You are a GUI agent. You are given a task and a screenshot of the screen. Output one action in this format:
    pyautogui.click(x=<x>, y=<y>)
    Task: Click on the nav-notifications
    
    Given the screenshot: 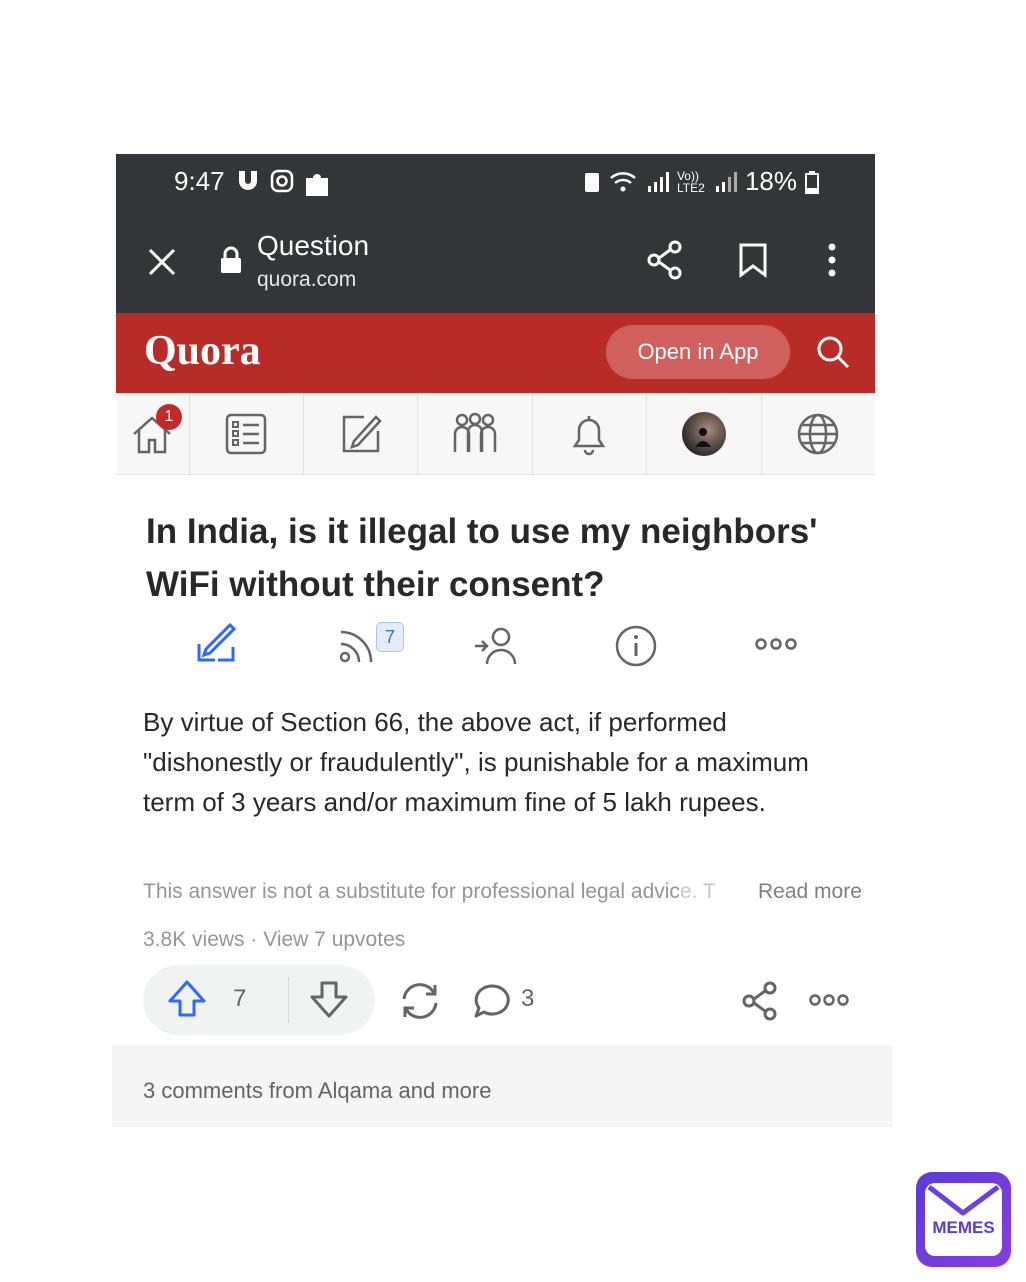 What is the action you would take?
    pyautogui.click(x=590, y=433)
    